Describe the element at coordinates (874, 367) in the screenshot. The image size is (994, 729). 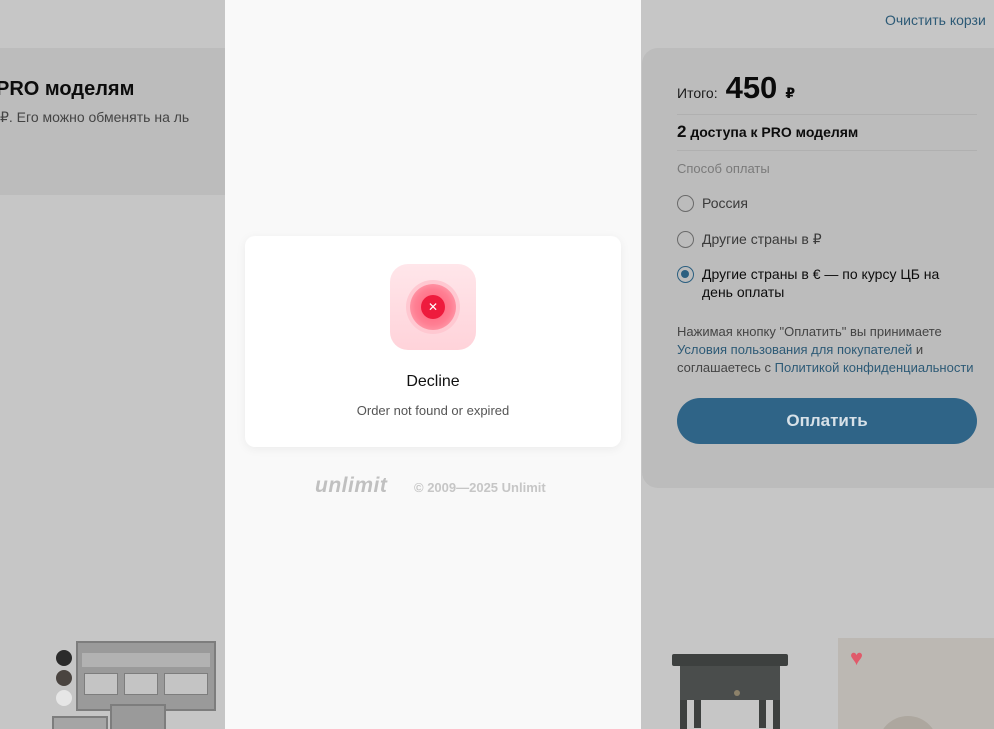
I see `privacy-policy-link: Политикой конфиденциальности` at that location.